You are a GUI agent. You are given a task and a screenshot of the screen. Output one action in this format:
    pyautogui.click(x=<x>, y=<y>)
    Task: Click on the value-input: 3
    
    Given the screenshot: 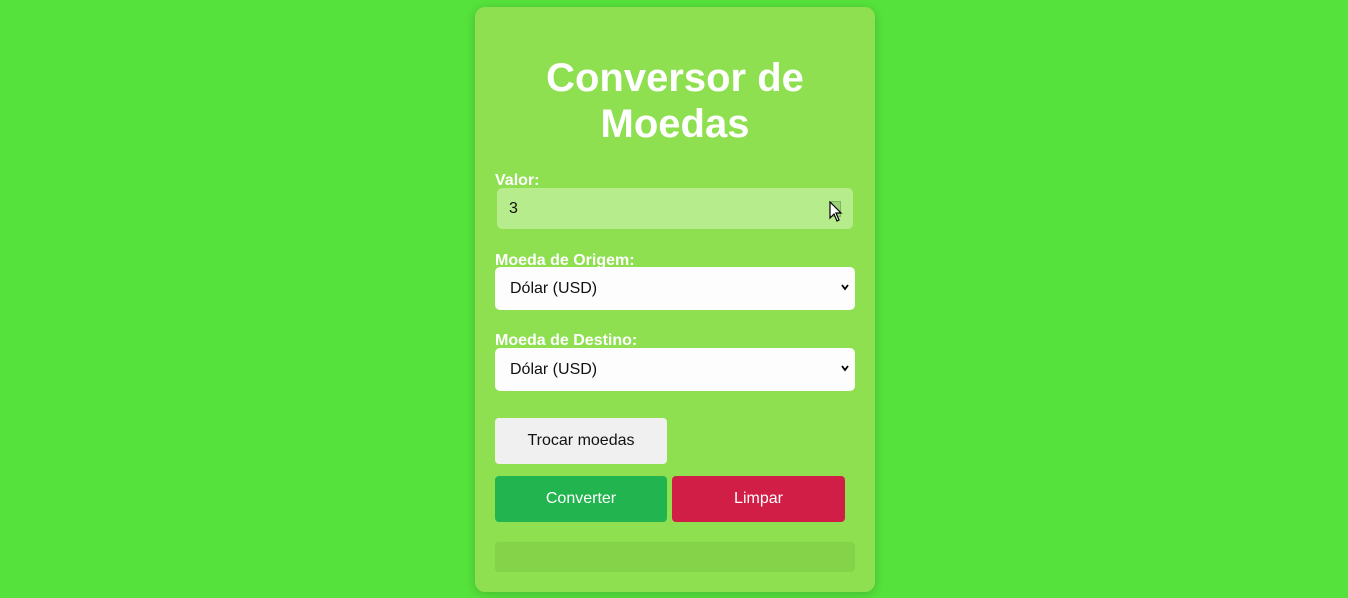 What is the action you would take?
    pyautogui.click(x=675, y=208)
    